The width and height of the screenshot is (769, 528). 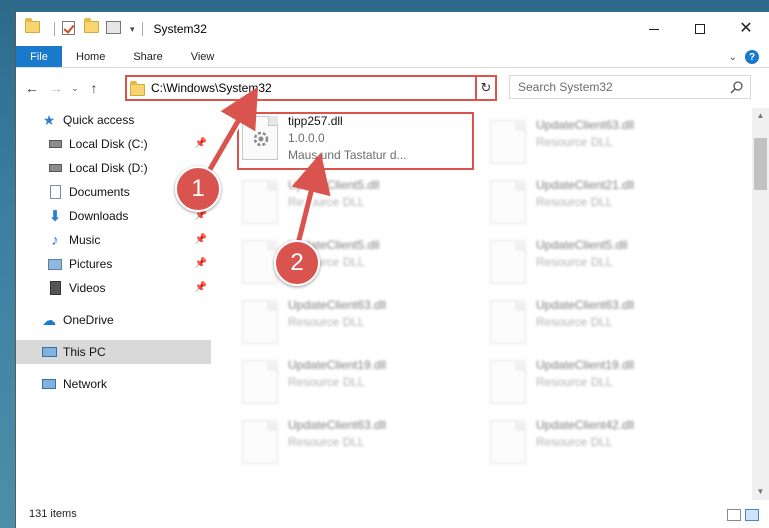 I want to click on refresh-icon: ↻, so click(x=486, y=87).